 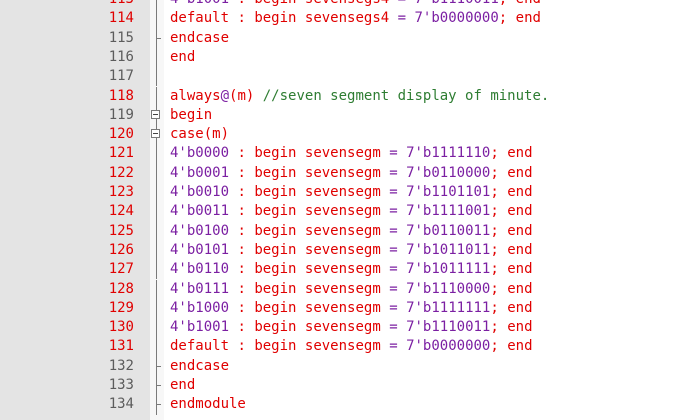 What do you see at coordinates (448, 153) in the screenshot?
I see `code-token-number: 7'b1111110` at bounding box center [448, 153].